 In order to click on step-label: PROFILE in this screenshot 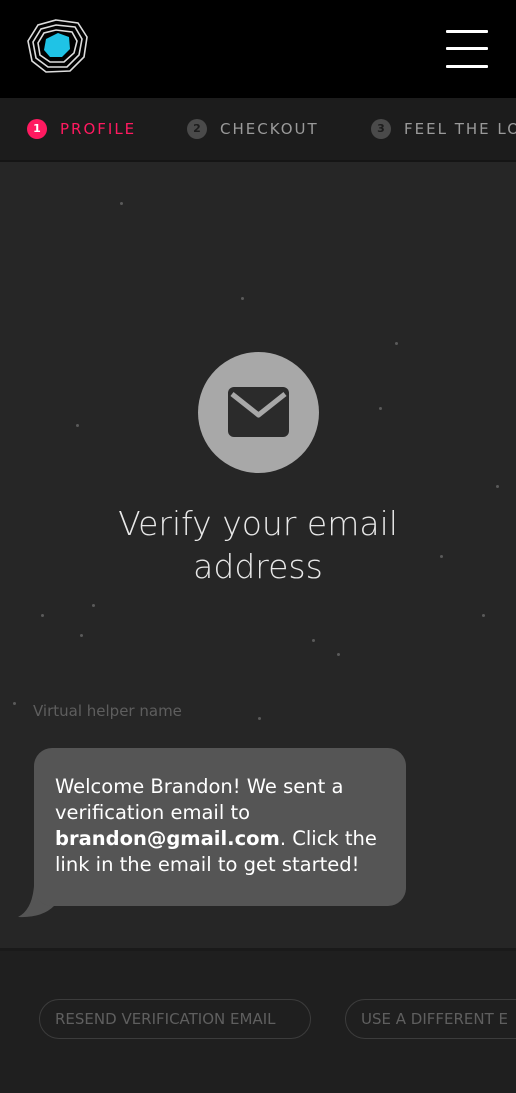, I will do `click(98, 129)`.